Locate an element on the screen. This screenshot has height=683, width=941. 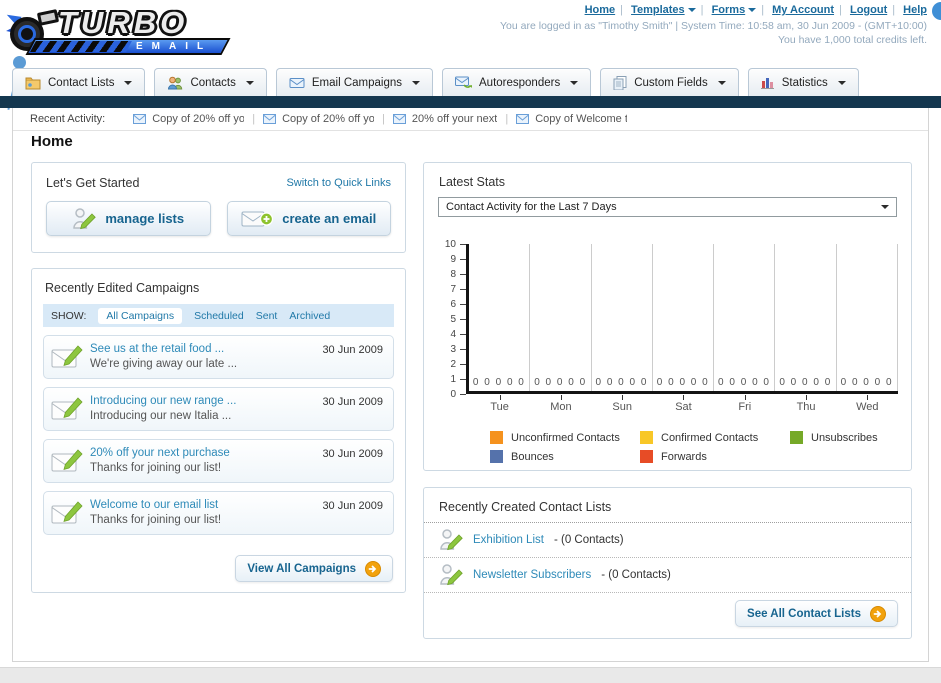
x-axis-label: Thu is located at coordinates (805, 403).